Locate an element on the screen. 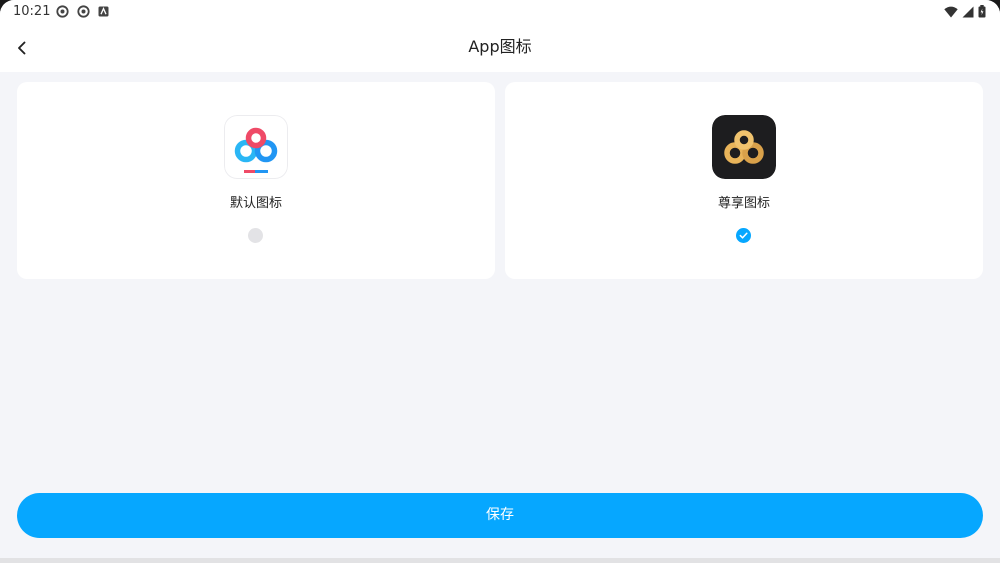  option-label: 尊享图标 is located at coordinates (743, 203).